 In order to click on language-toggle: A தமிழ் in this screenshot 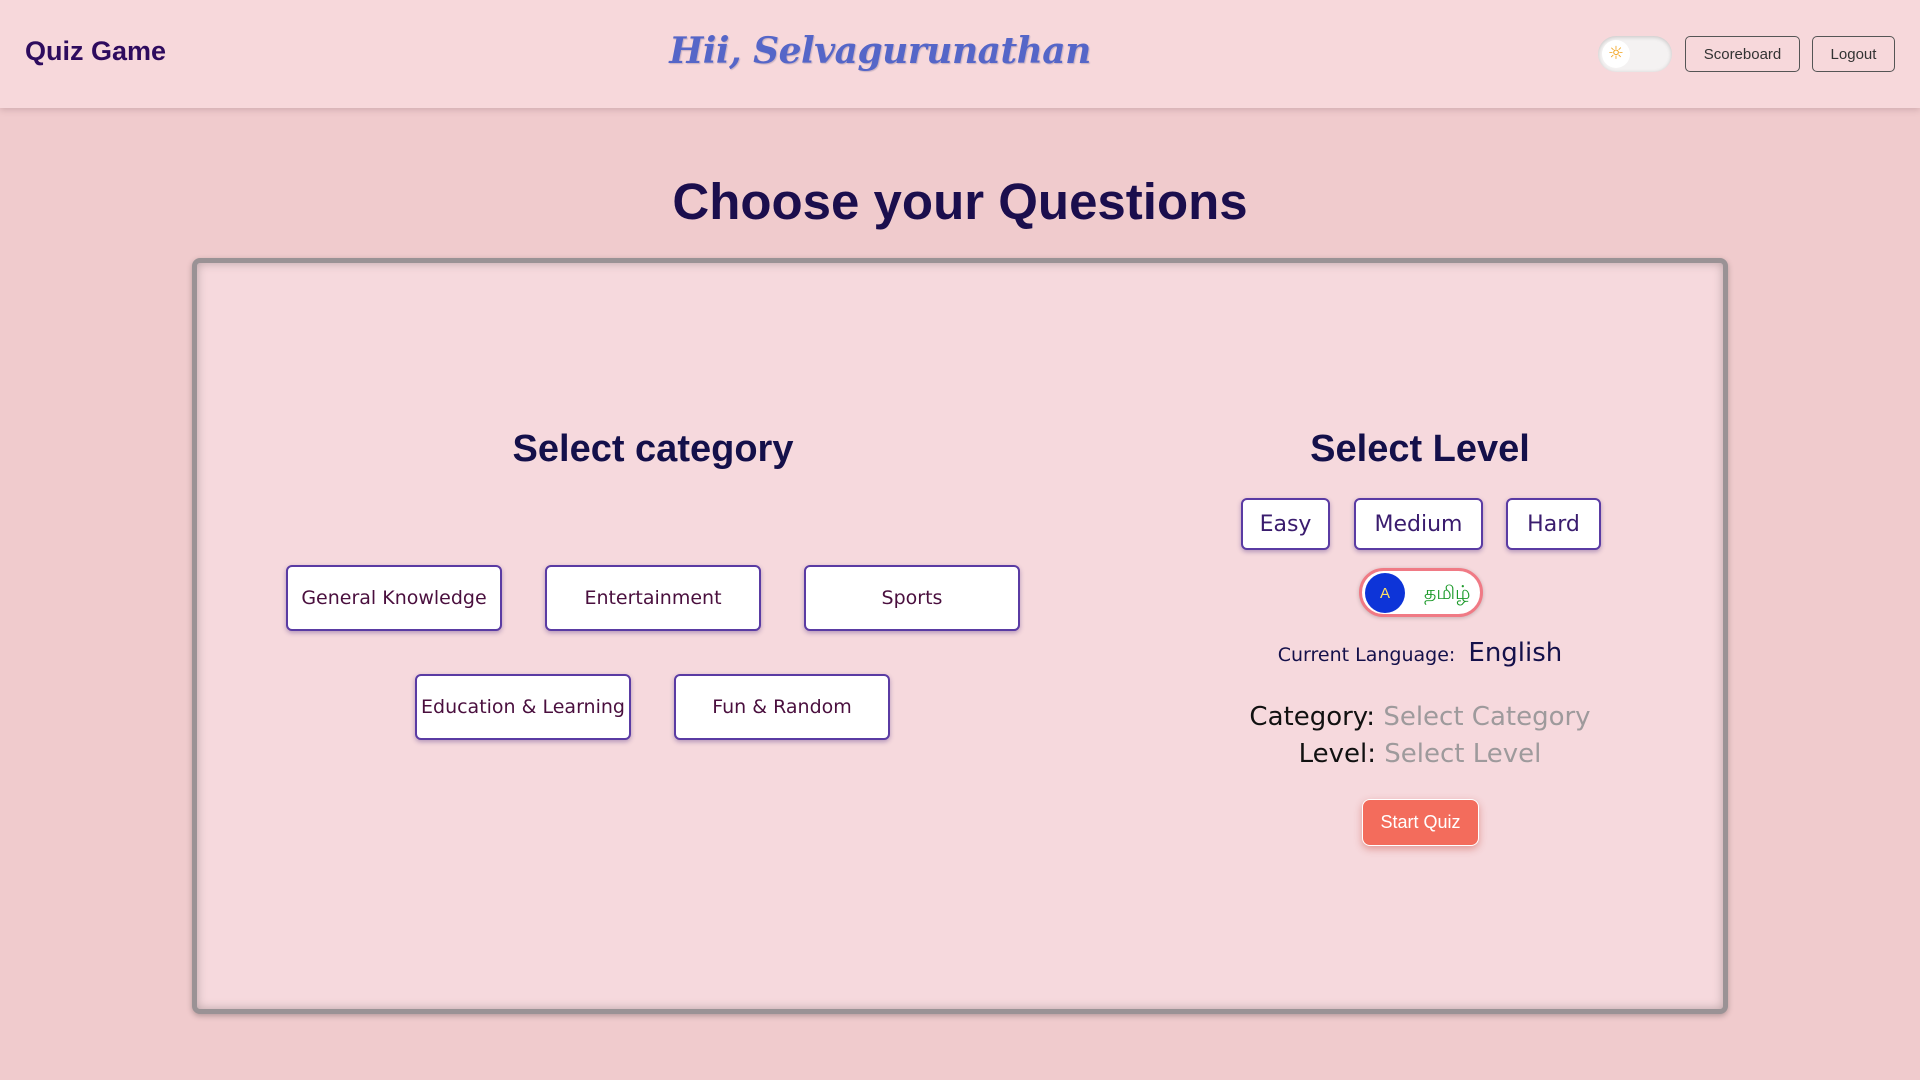, I will do `click(1421, 592)`.